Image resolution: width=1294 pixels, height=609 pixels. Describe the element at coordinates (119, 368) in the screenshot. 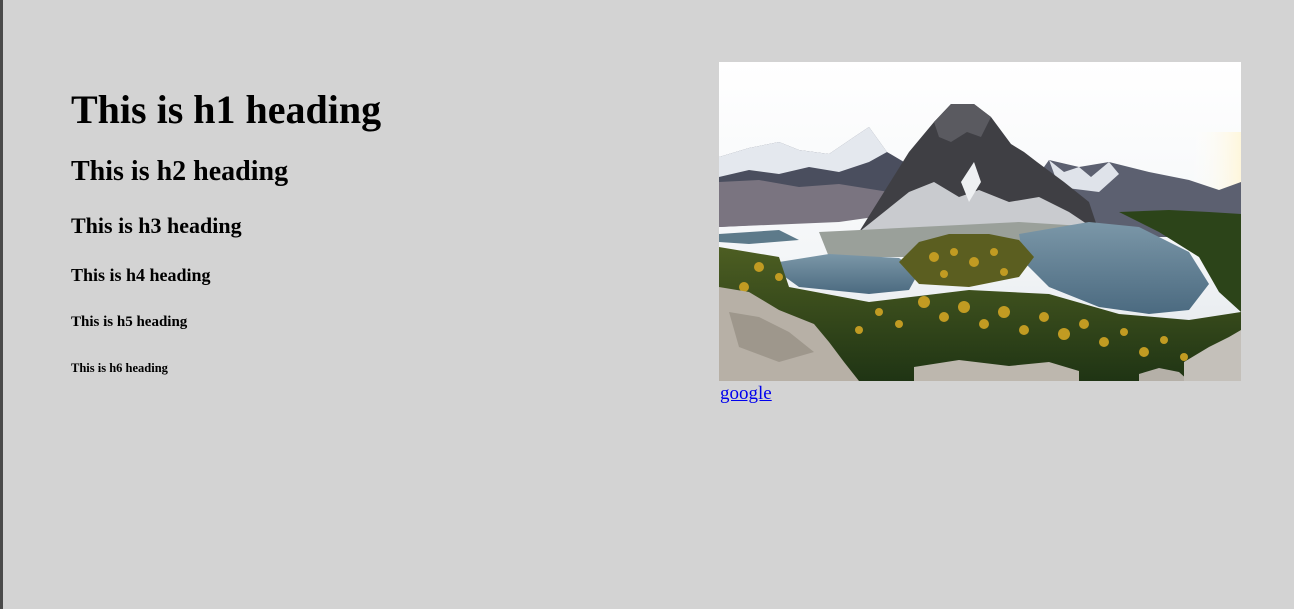

I see `heading-h6: This is h6 heading` at that location.